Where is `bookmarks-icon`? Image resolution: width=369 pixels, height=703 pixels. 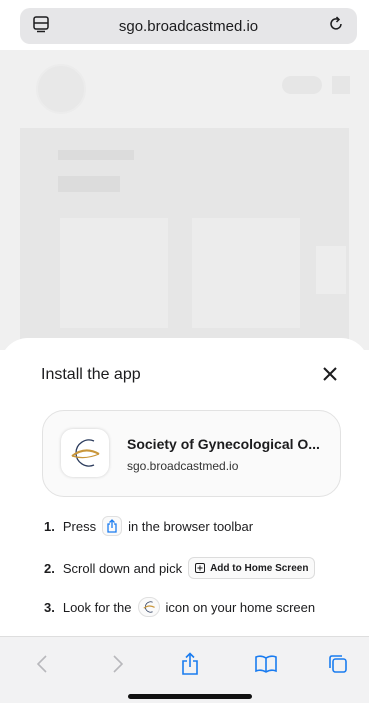 bookmarks-icon is located at coordinates (266, 664).